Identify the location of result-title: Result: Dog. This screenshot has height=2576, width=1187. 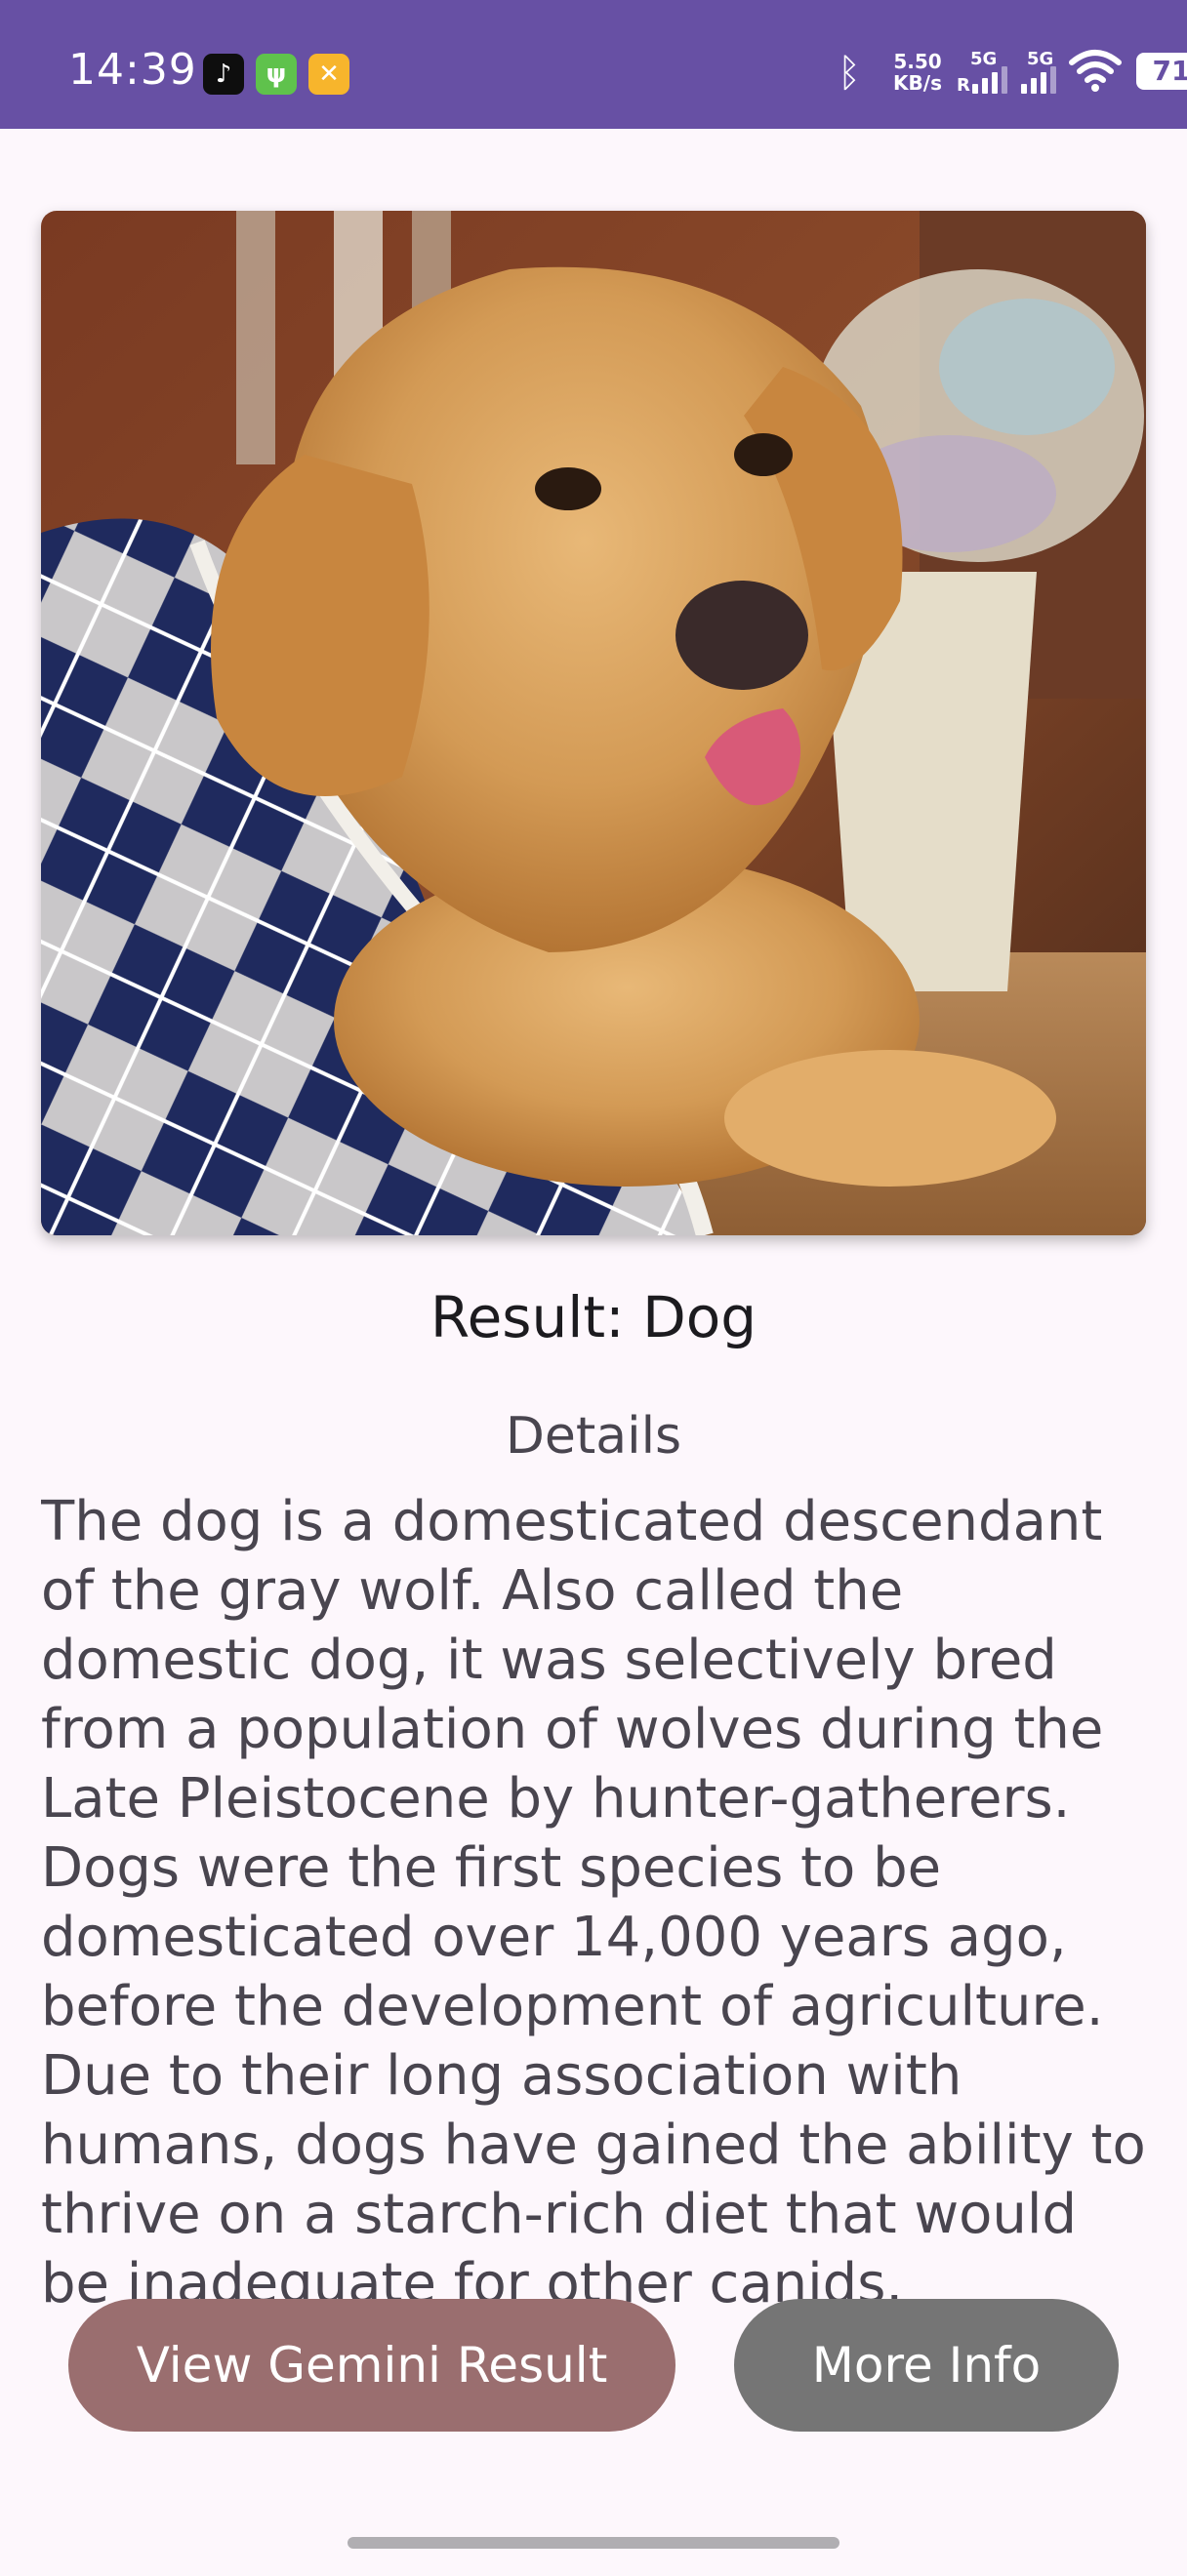
(593, 1317).